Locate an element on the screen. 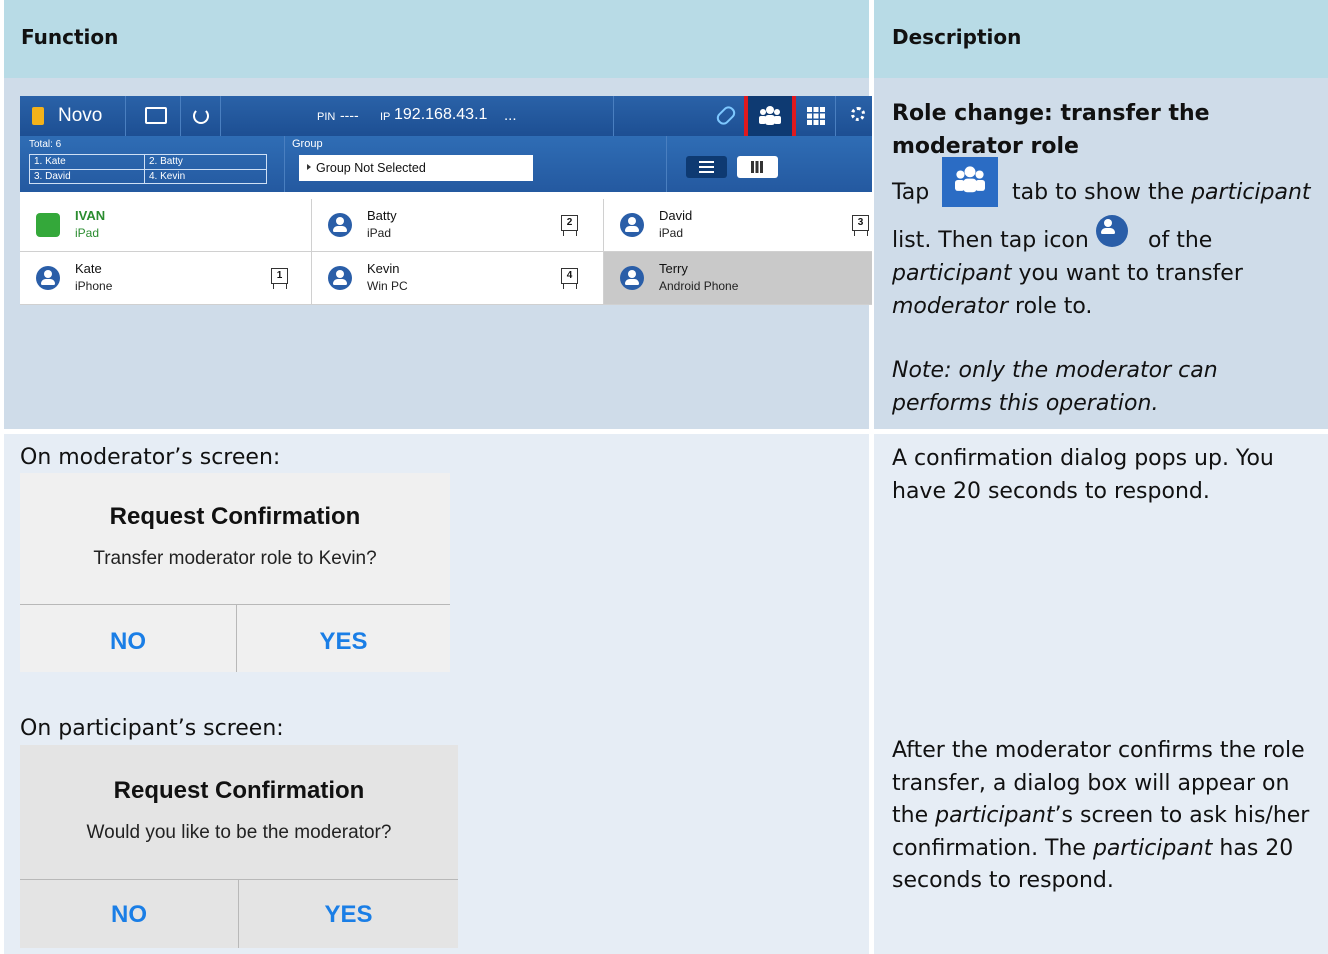 Image resolution: width=1328 pixels, height=954 pixels. novo-logo-icon is located at coordinates (38, 116).